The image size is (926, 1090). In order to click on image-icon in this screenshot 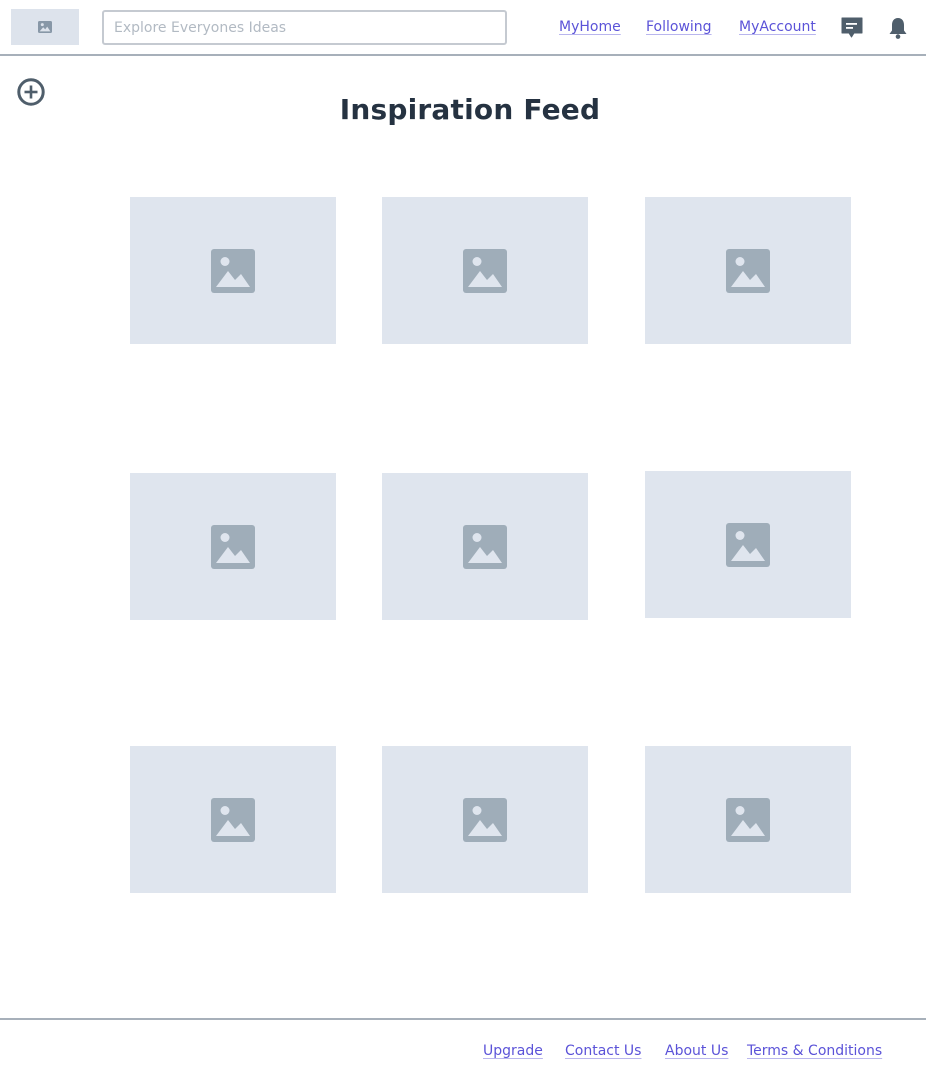, I will do `click(45, 27)`.